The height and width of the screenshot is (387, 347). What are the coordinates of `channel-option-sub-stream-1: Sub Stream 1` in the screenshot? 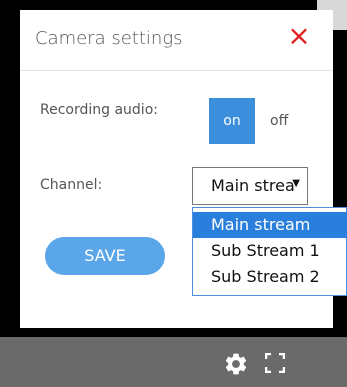 It's located at (270, 251).